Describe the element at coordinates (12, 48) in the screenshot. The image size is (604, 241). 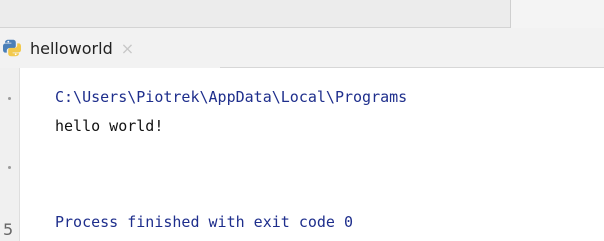
I see `python-file-icon` at that location.